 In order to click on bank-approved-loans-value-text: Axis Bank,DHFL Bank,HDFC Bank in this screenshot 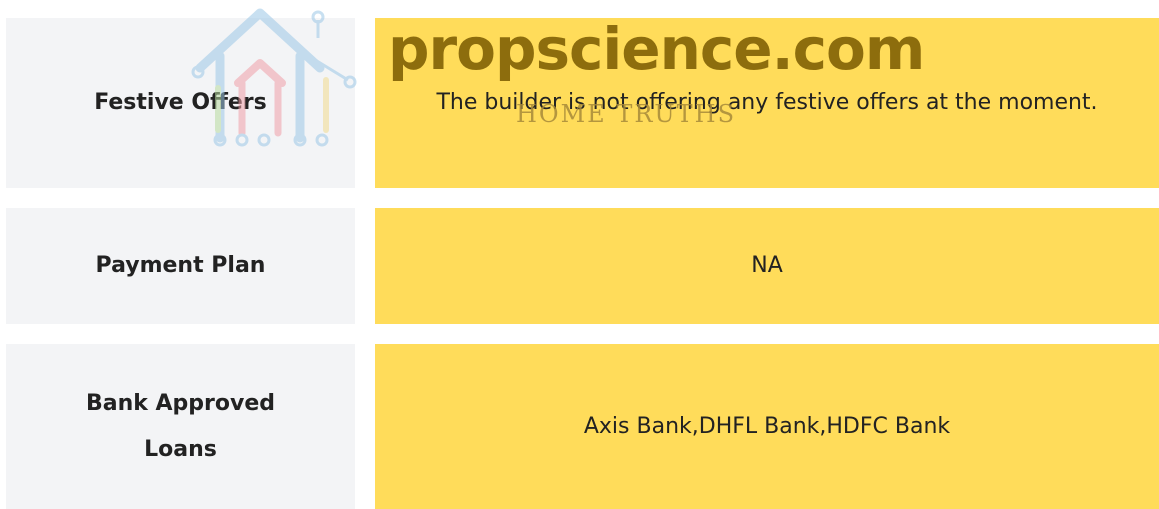, I will do `click(767, 426)`.